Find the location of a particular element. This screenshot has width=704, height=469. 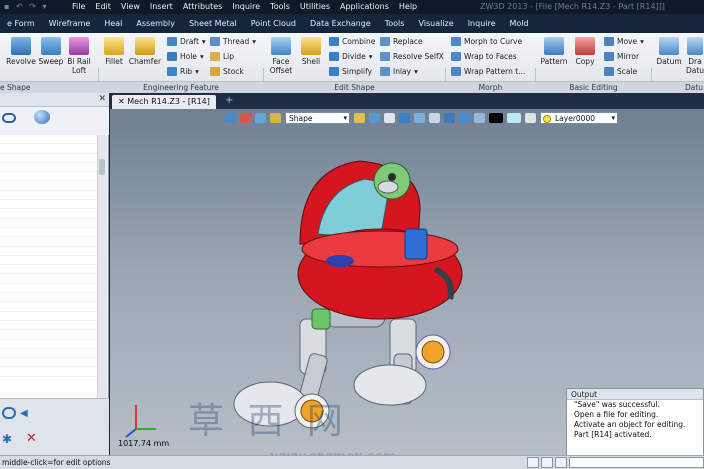

menu-inquire: Inquire is located at coordinates (246, 6).